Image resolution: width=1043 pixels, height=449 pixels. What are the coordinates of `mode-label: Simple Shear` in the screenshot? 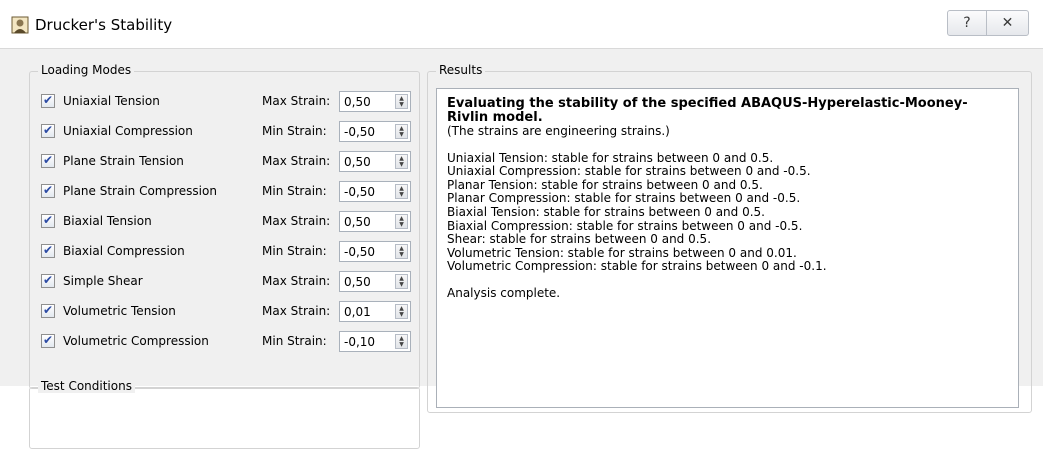 It's located at (103, 281).